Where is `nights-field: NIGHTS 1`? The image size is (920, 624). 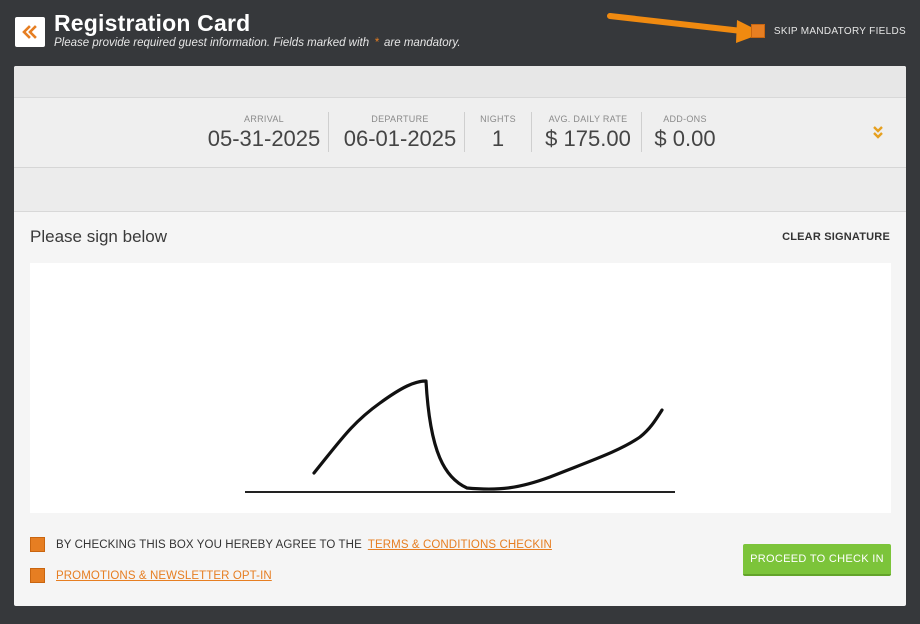 nights-field: NIGHTS 1 is located at coordinates (498, 133).